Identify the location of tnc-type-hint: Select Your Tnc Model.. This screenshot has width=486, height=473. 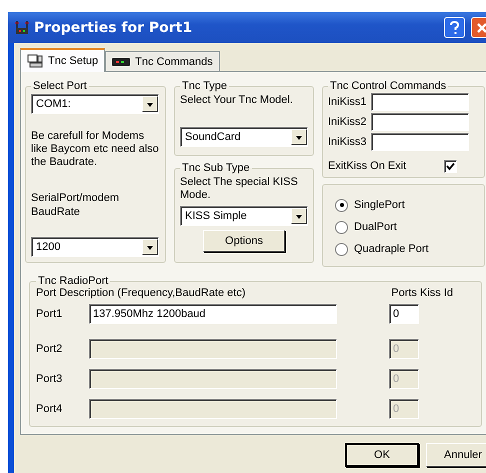
(237, 100).